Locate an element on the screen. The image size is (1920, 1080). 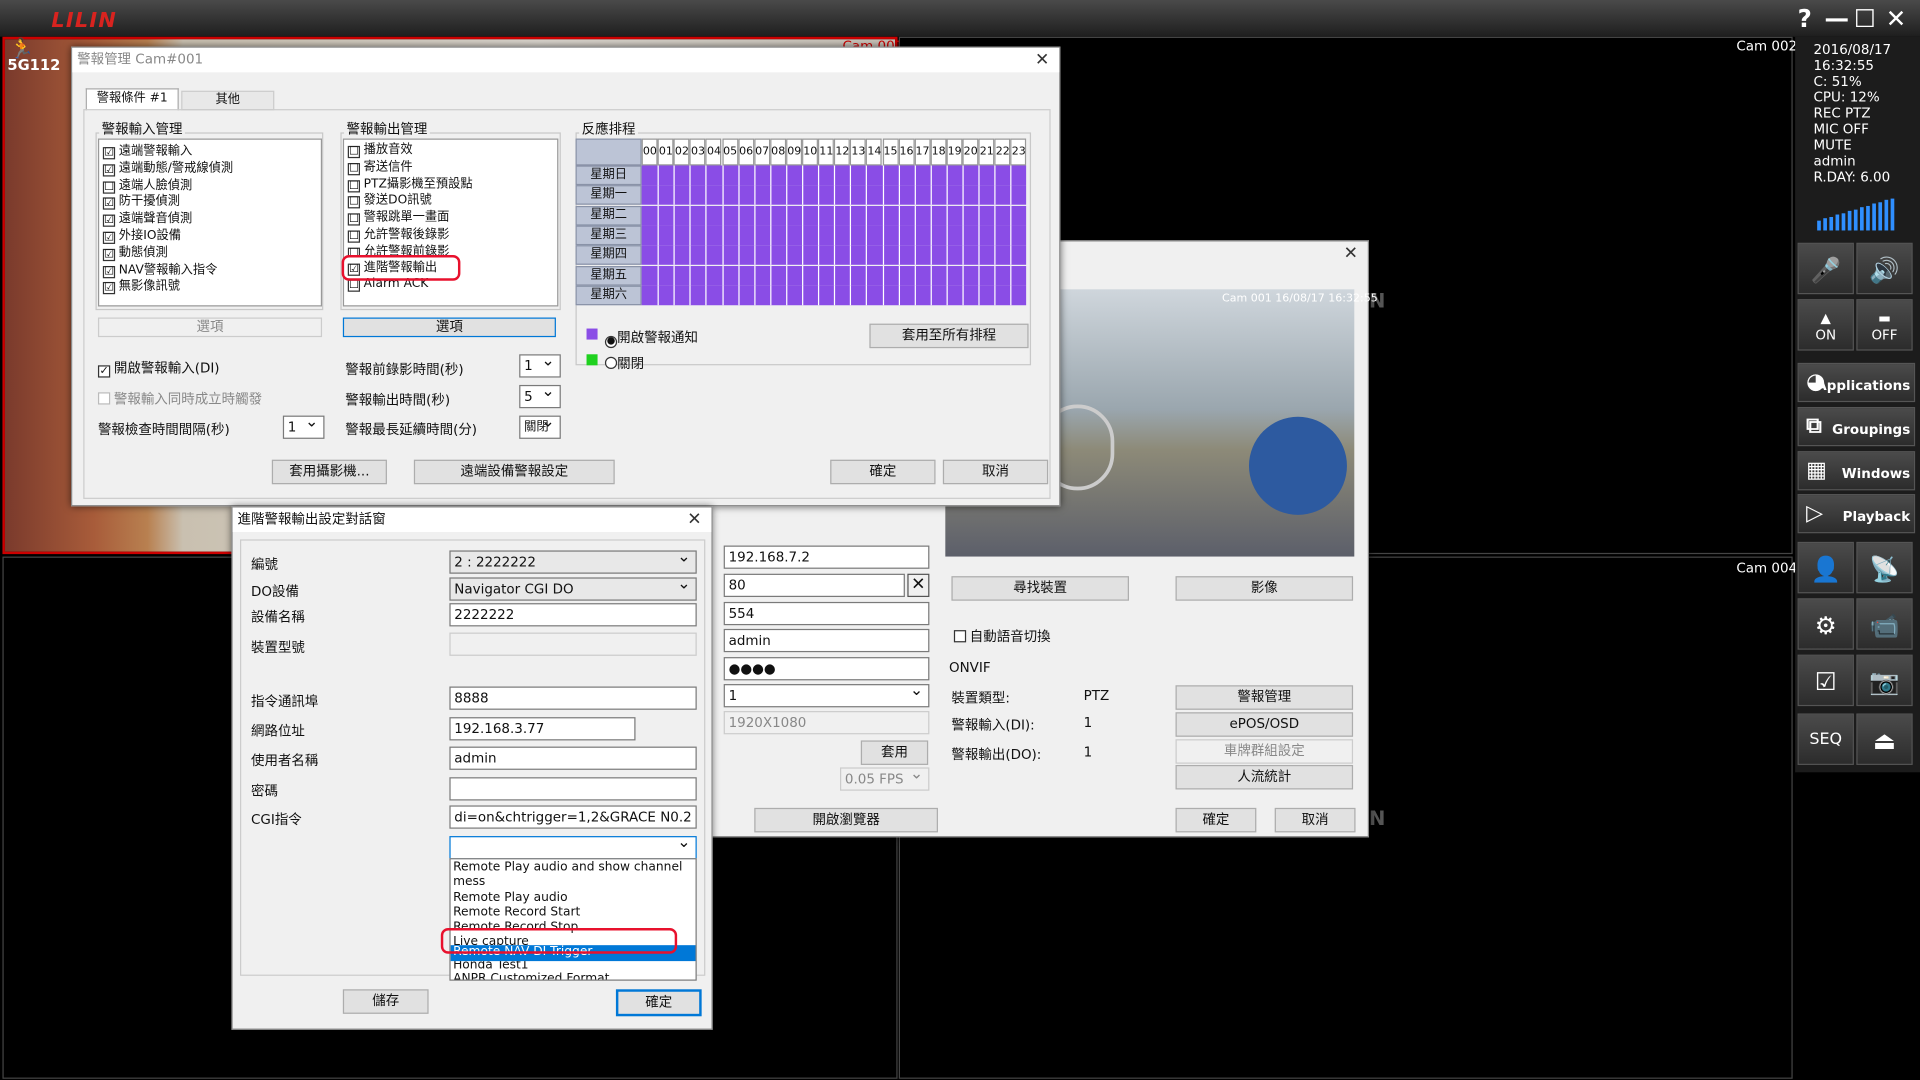
camera-settings-icon: 📹 is located at coordinates (1884, 624).